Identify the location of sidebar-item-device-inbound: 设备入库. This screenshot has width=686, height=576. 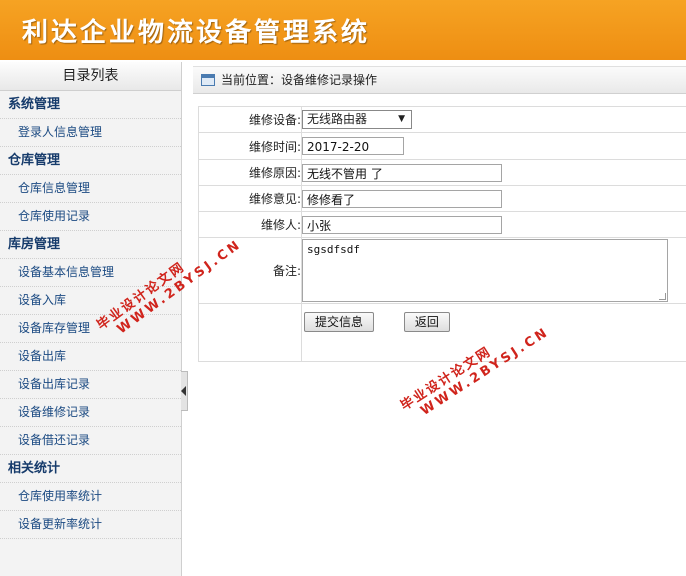
(90, 301).